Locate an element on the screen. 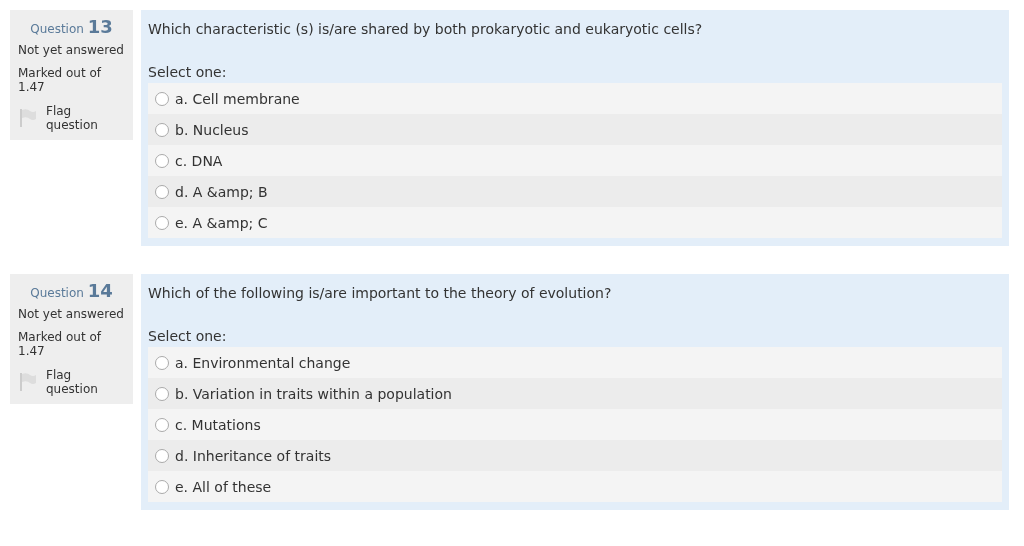 This screenshot has width=1024, height=546. answer-option: c. DNA is located at coordinates (575, 160).